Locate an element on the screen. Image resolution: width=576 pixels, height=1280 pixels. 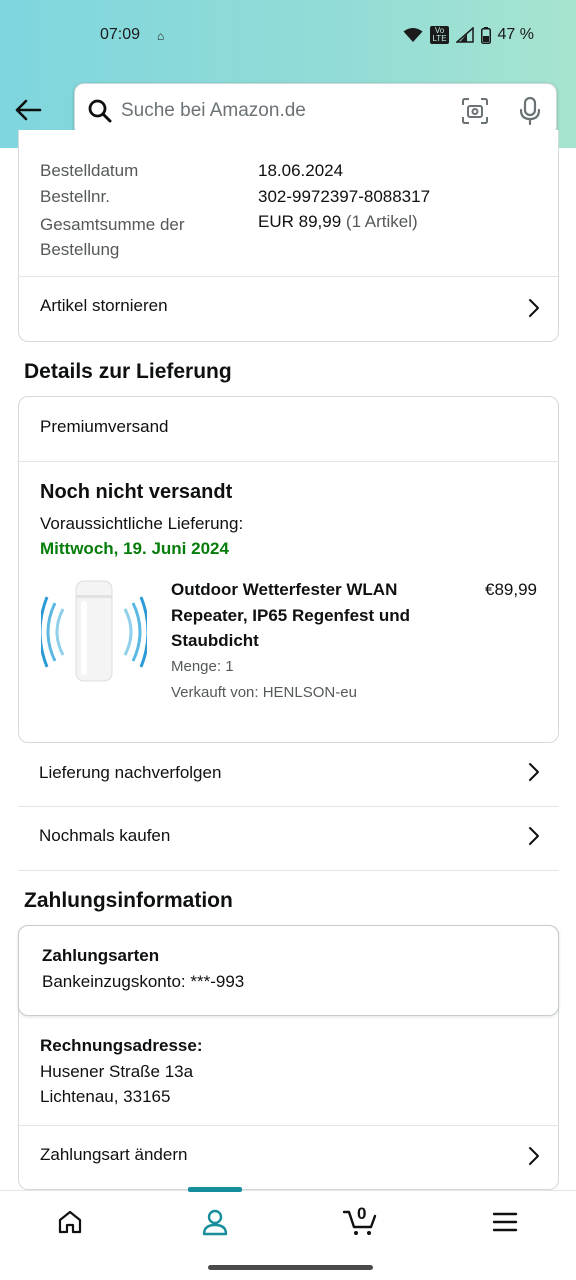
microphone-icon is located at coordinates (530, 111).